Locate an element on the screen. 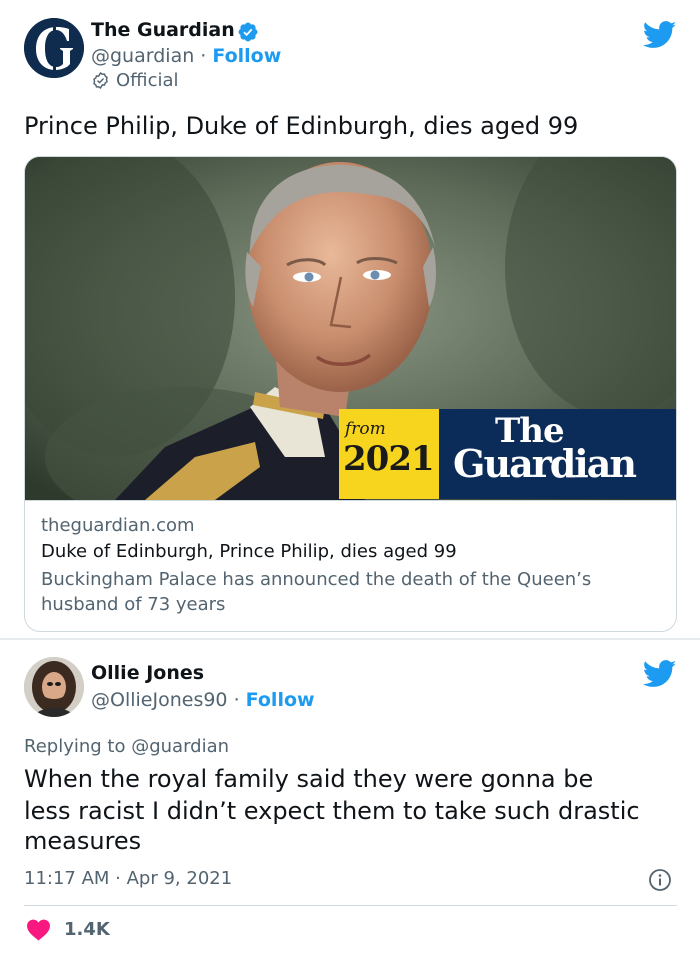  guardian-logo-icon is located at coordinates (54, 48).